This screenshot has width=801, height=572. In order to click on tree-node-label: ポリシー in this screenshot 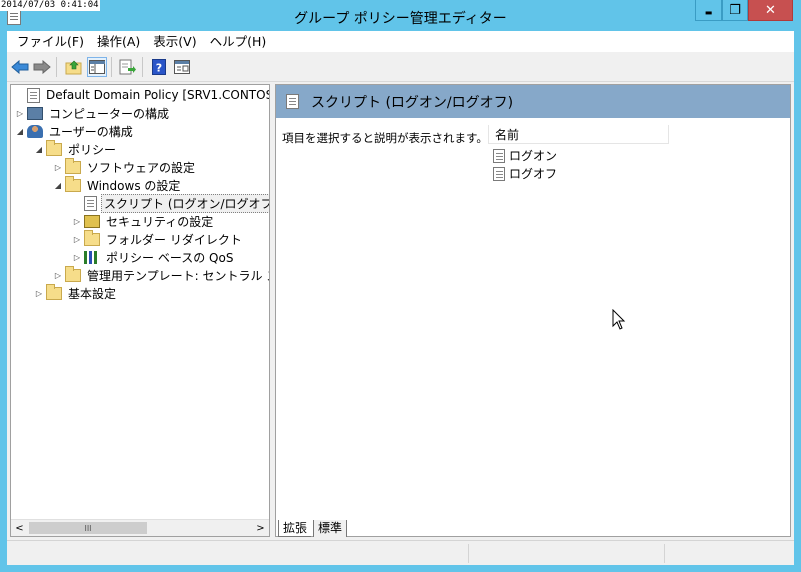, I will do `click(92, 149)`.